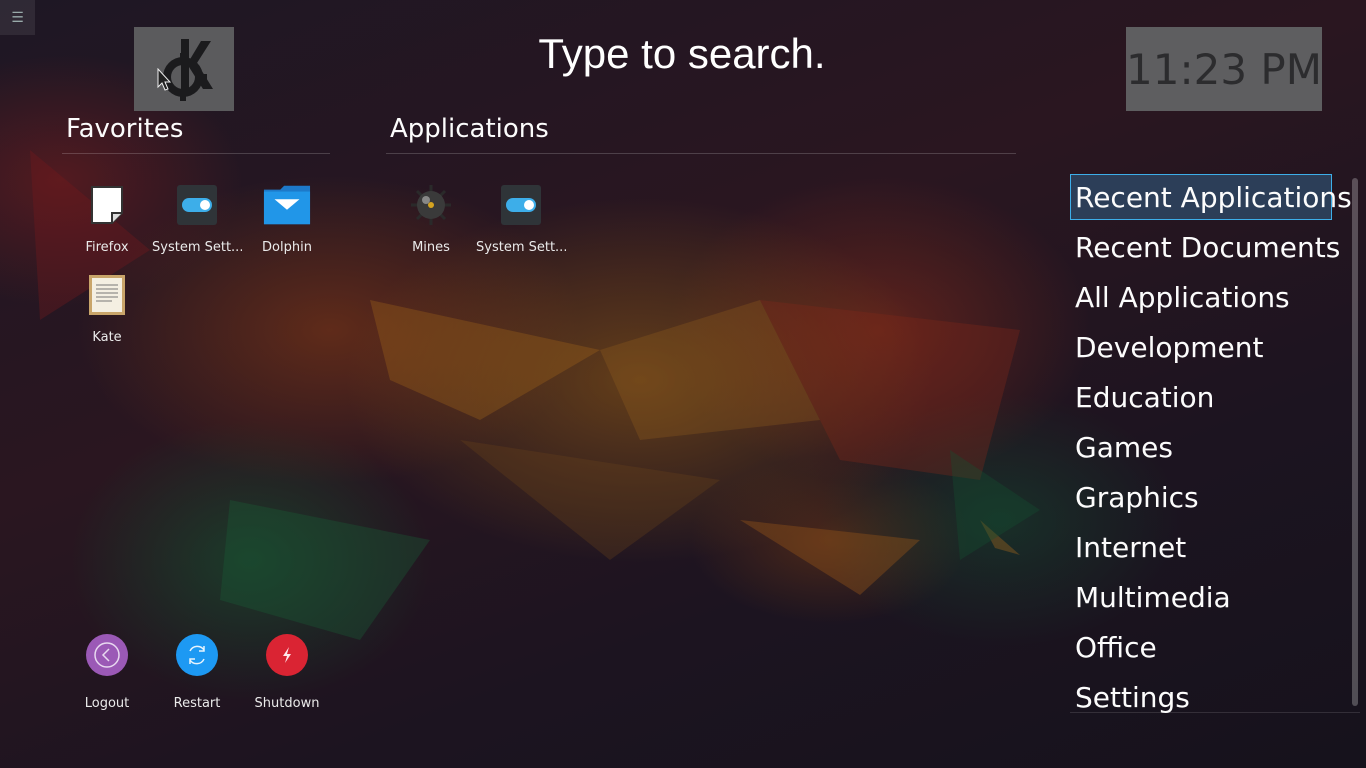 This screenshot has height=768, width=1366. What do you see at coordinates (107, 205) in the screenshot?
I see `document-icon` at bounding box center [107, 205].